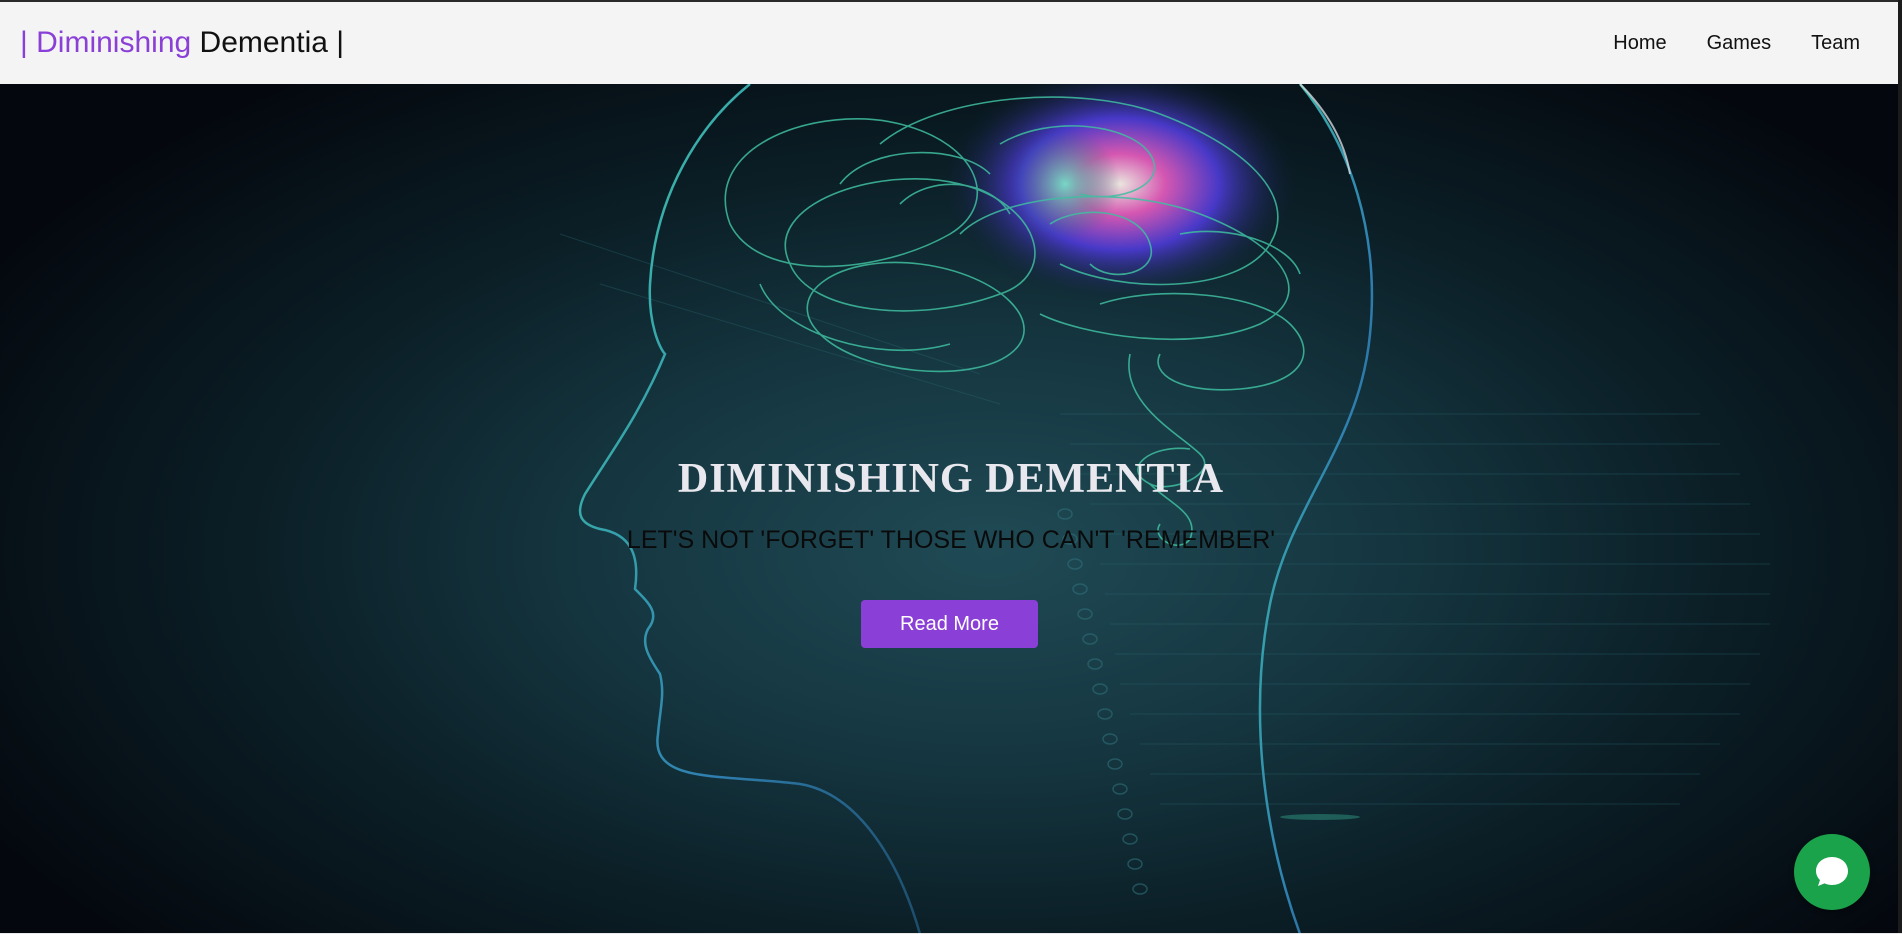 This screenshot has width=1902, height=934. Describe the element at coordinates (951, 42) in the screenshot. I see `top-navbar: | Diminishing Dementia | Home Games Team` at that location.